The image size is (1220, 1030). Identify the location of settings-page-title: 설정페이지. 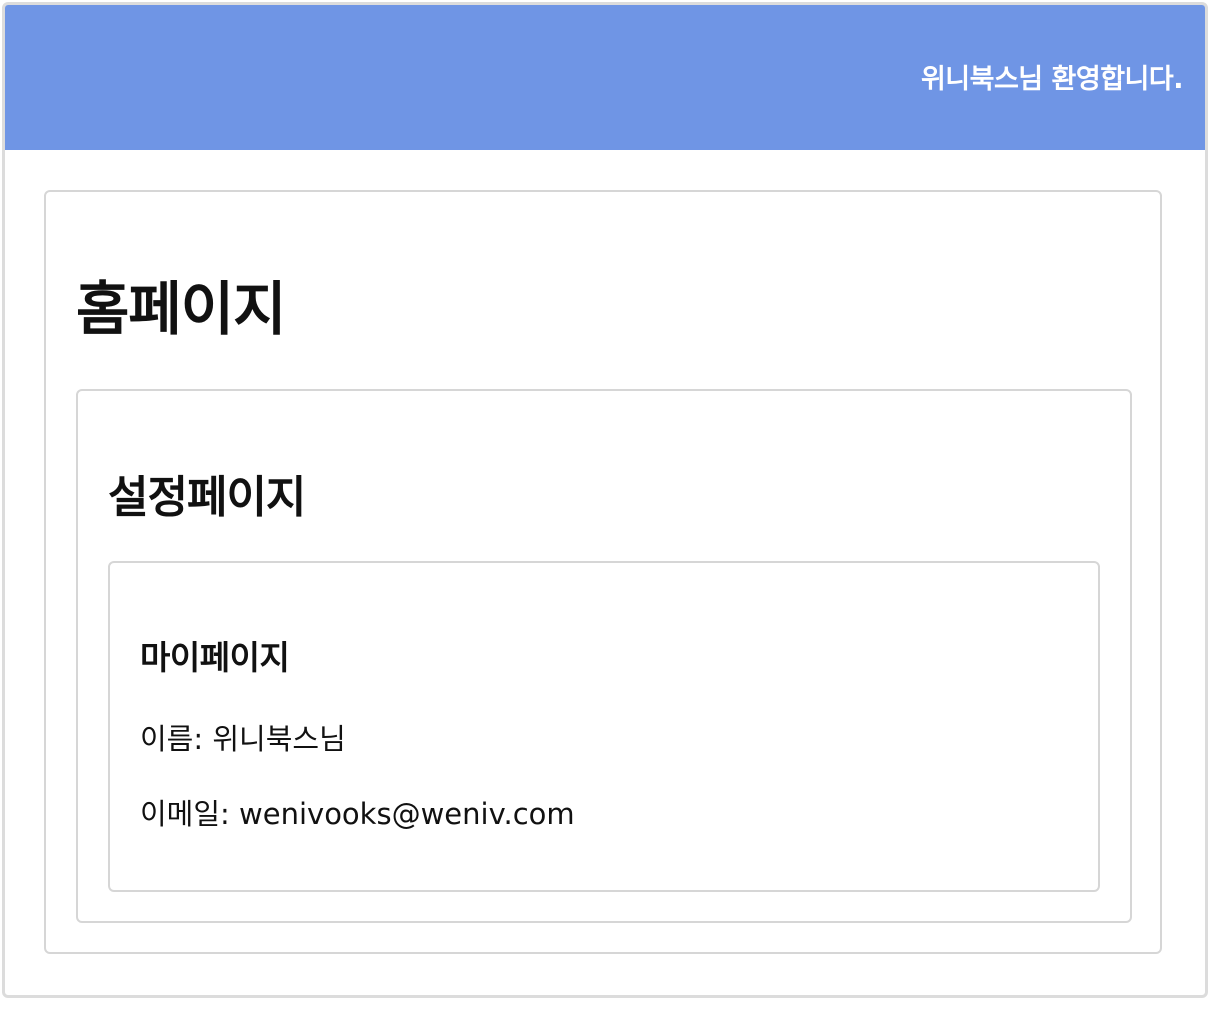
(207, 497).